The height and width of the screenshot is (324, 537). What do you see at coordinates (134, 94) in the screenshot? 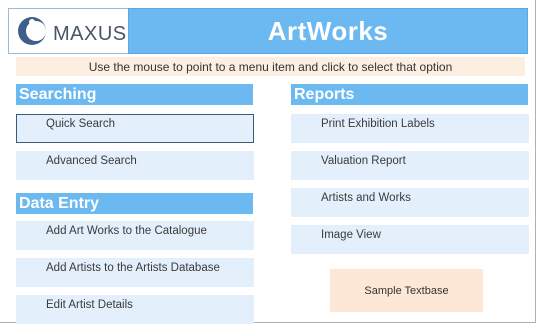
I see `searching-header: Searching` at bounding box center [134, 94].